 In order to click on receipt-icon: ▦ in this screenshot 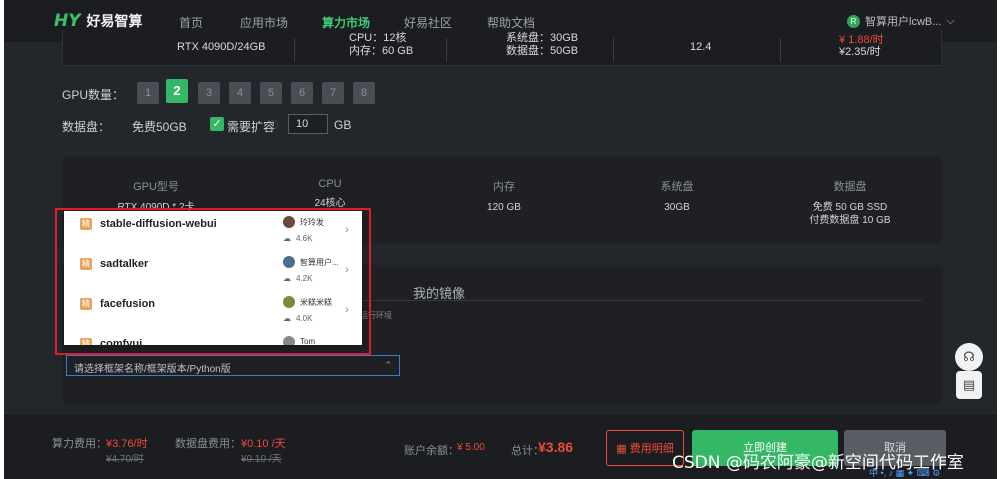, I will do `click(623, 449)`.